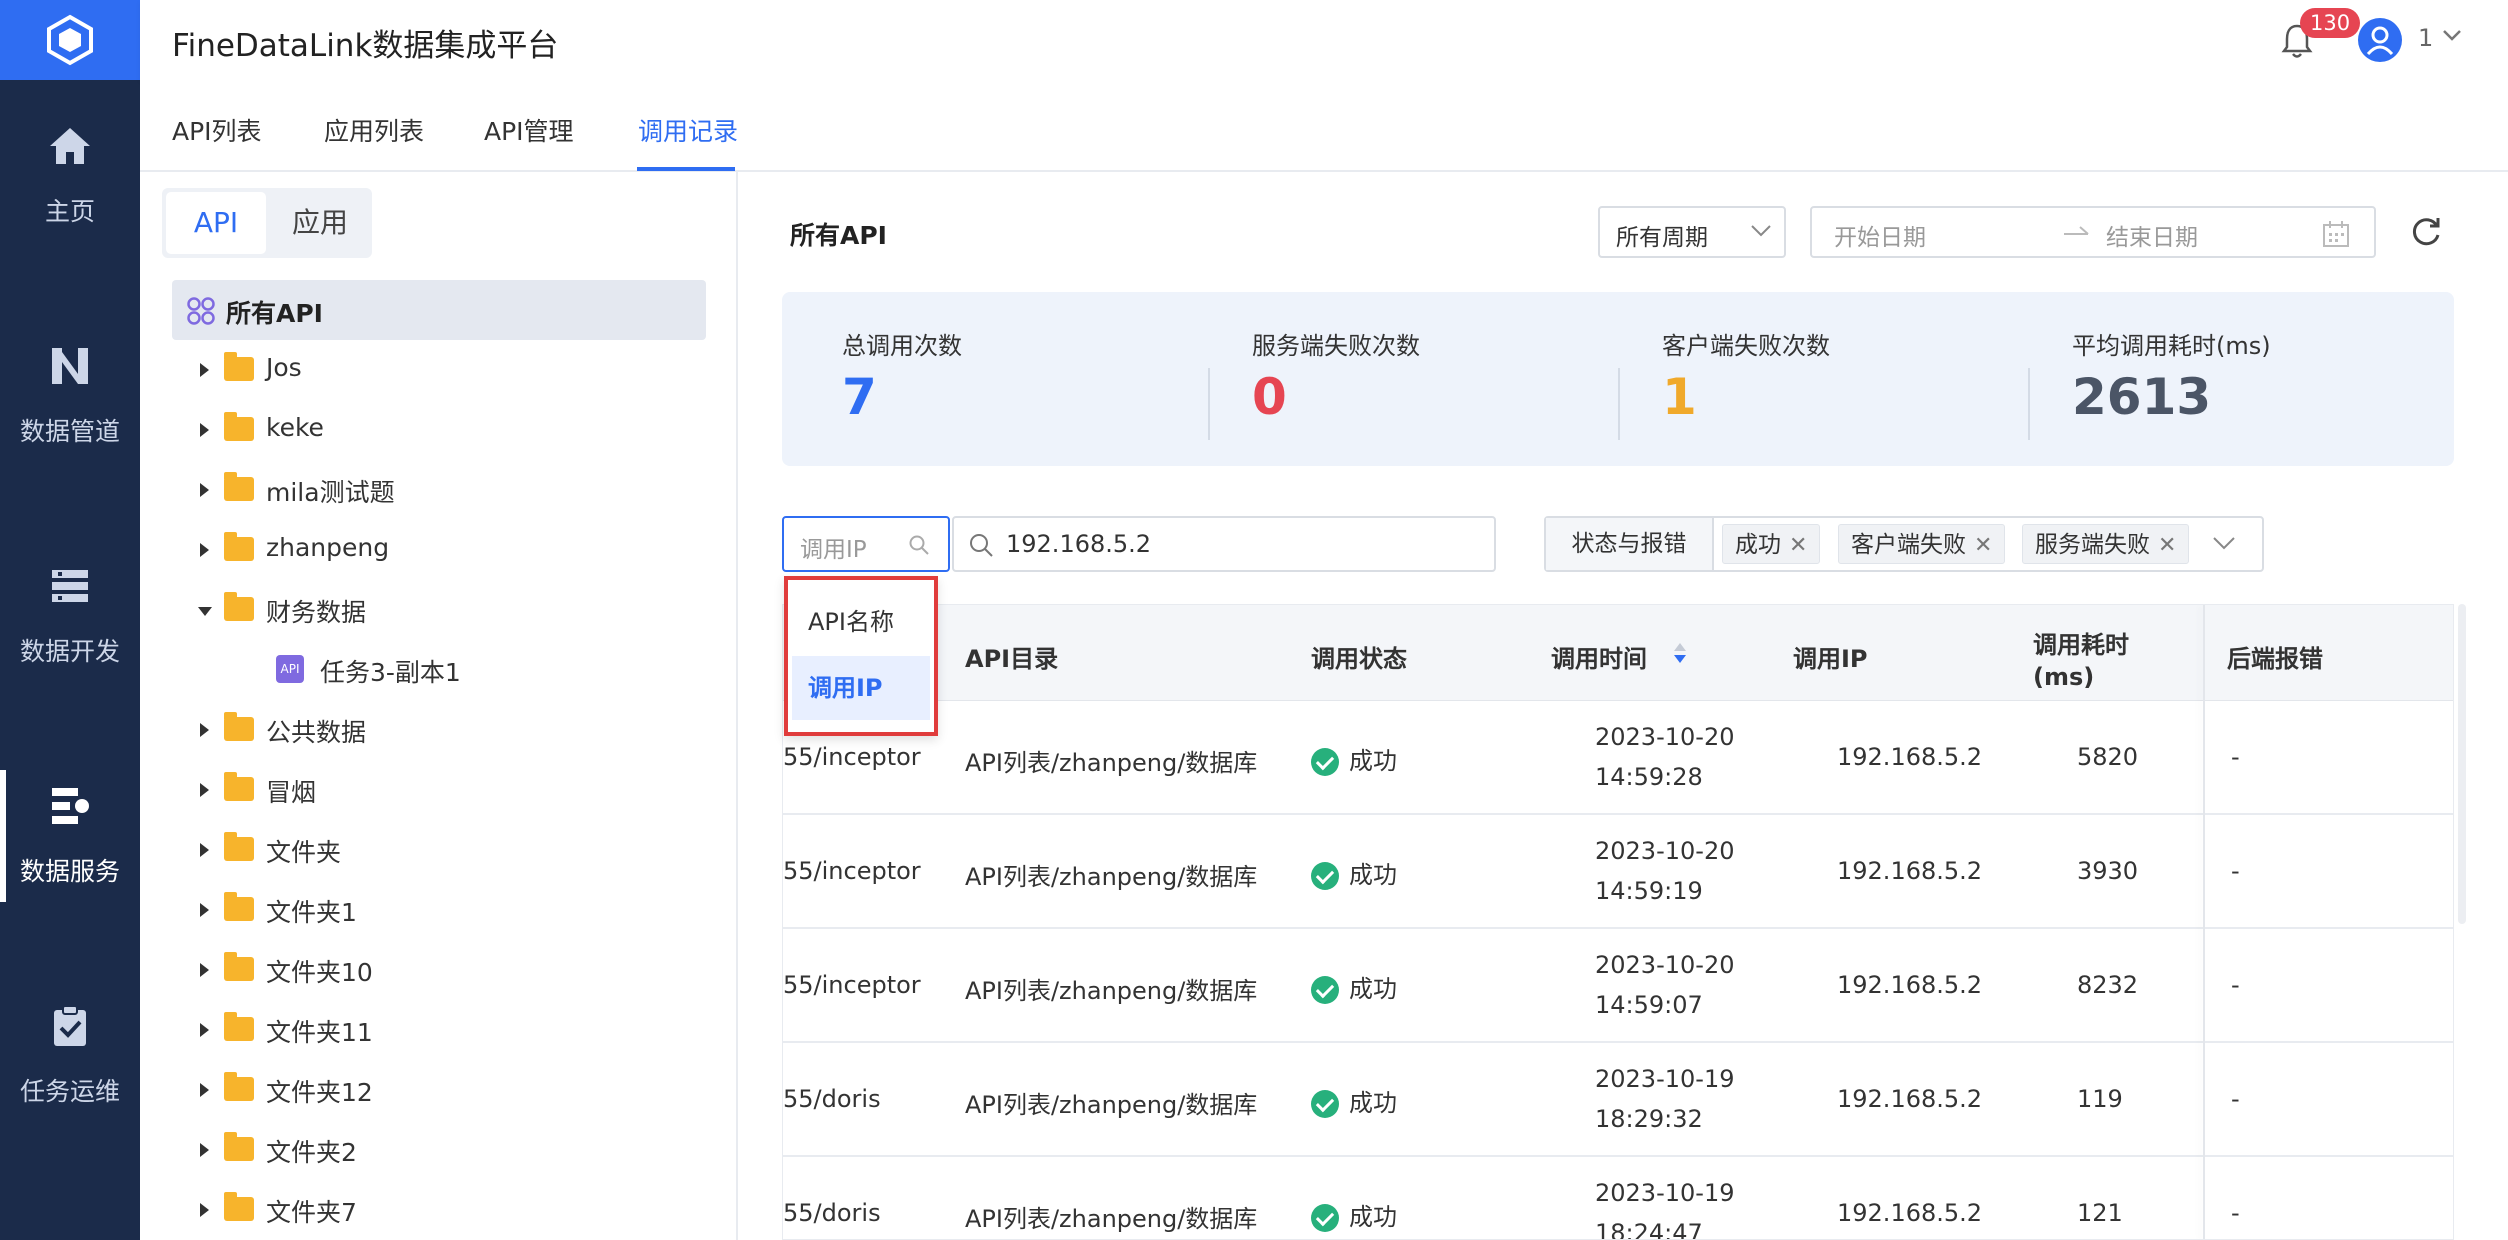  Describe the element at coordinates (2462, 764) in the screenshot. I see `table-scrollbar` at that location.